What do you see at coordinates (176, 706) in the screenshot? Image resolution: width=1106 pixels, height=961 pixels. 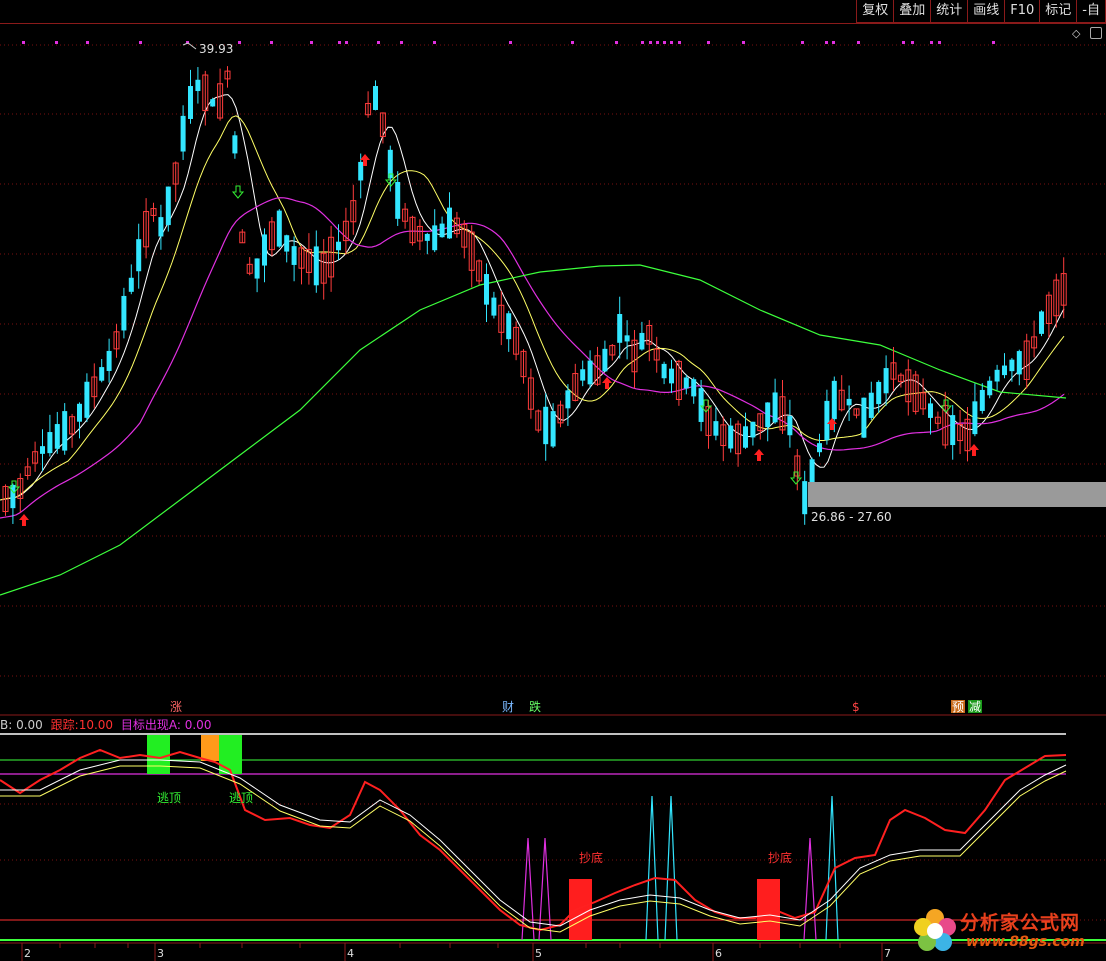 I see `event-zhang: 涨` at bounding box center [176, 706].